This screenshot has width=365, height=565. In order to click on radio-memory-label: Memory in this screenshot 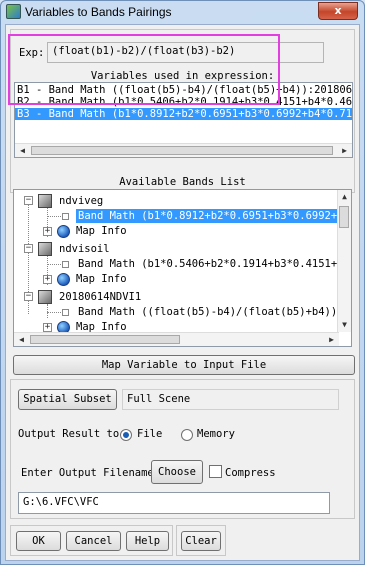, I will do `click(216, 434)`.